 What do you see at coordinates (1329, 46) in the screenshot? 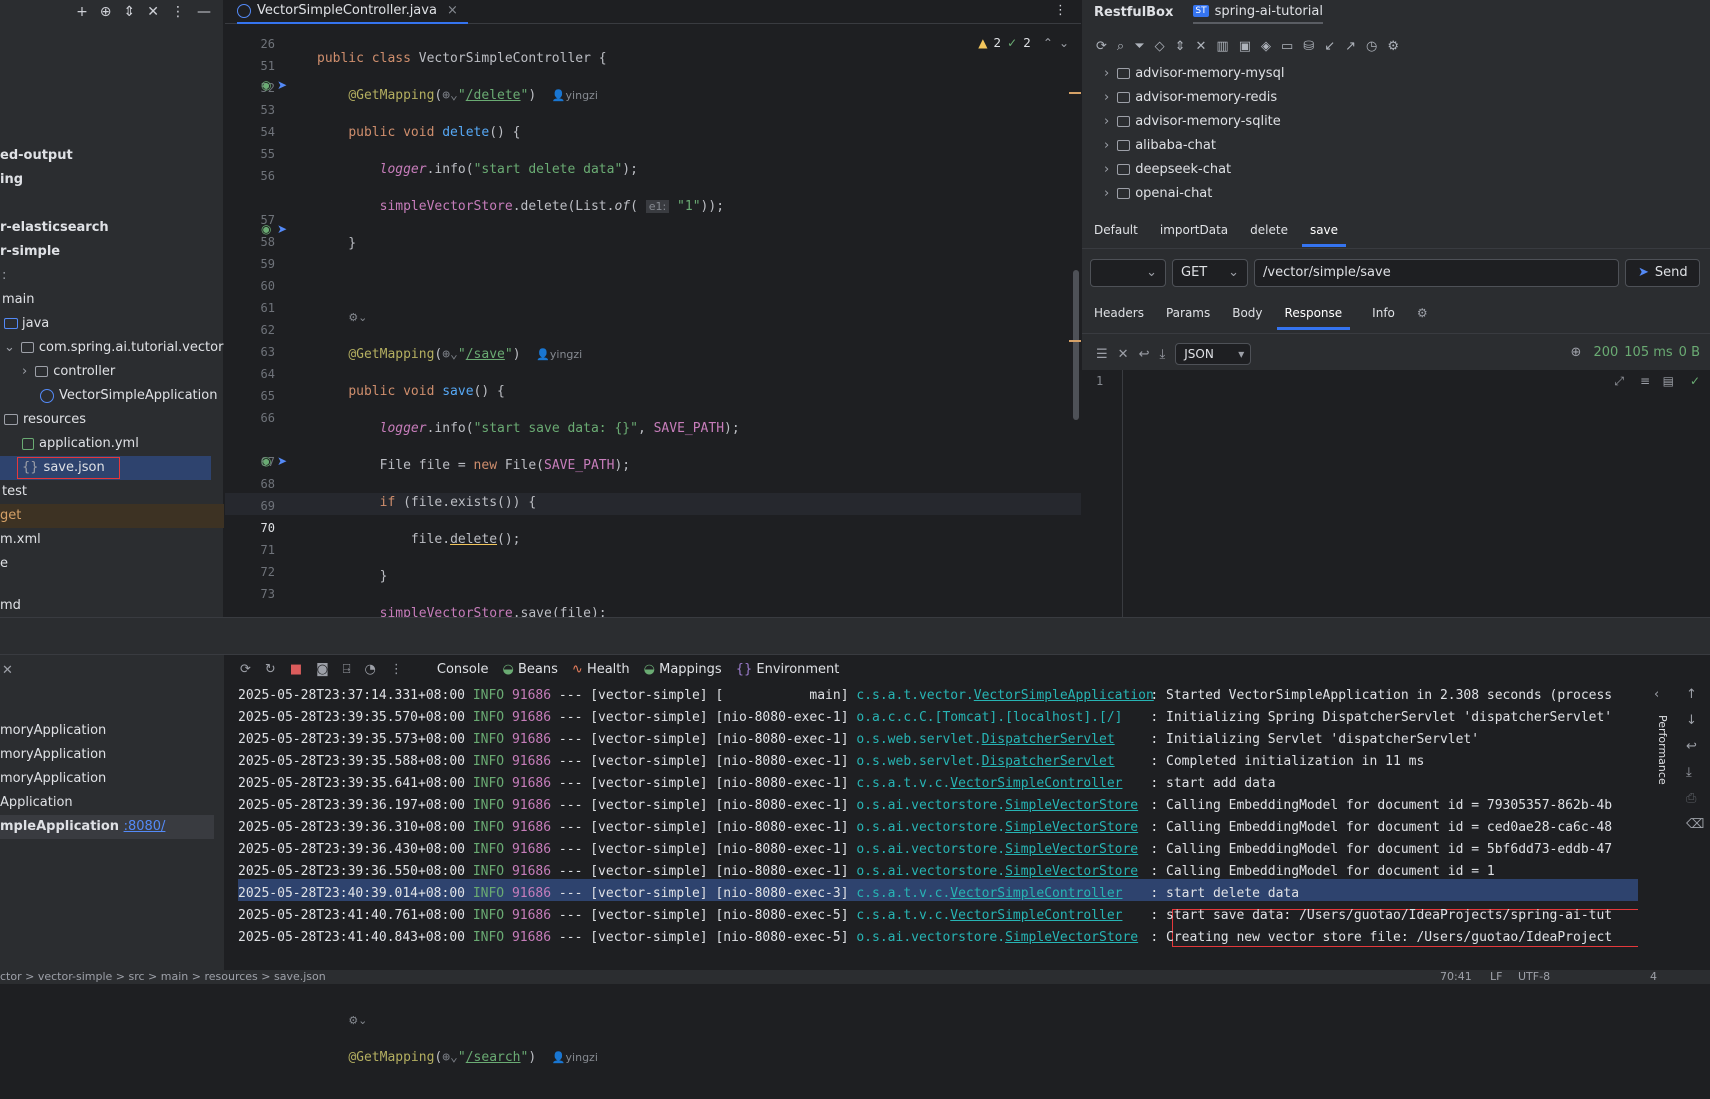
I see `import-icon: ↙` at bounding box center [1329, 46].